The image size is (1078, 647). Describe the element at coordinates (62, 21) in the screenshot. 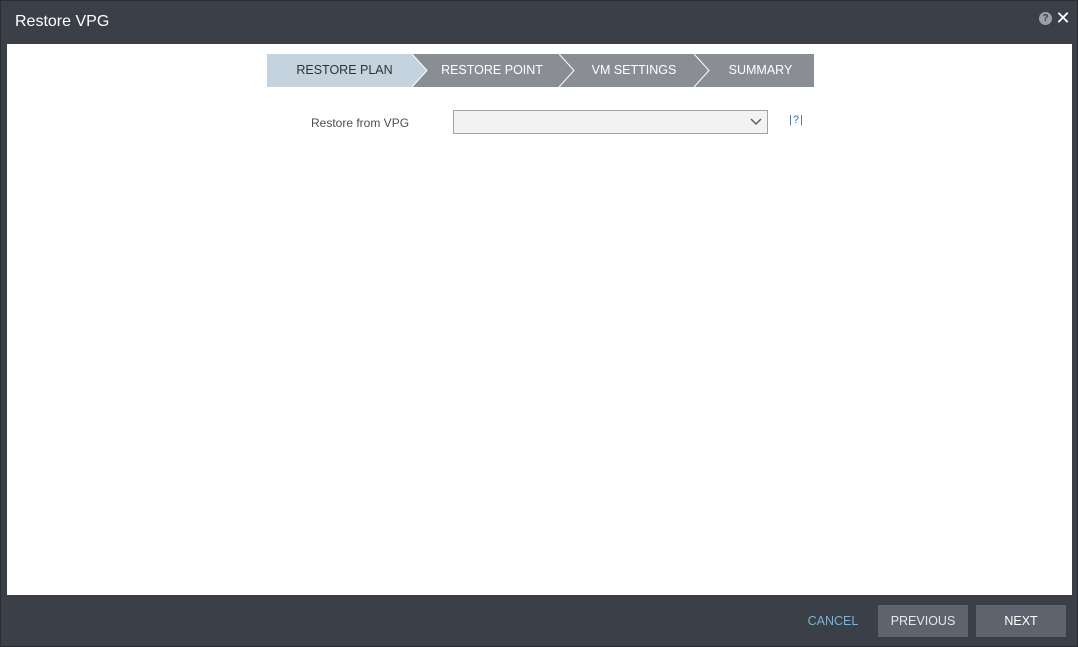

I see `dialog-title: Restore VPG` at that location.